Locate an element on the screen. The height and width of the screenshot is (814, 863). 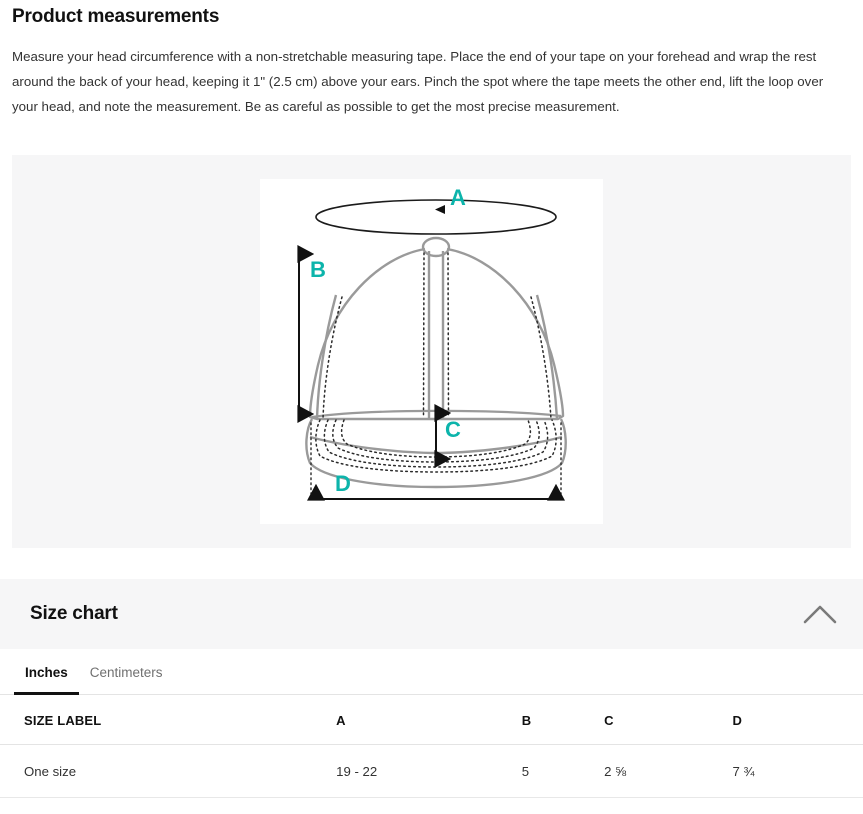
tab-centimeters: Centimeters is located at coordinates (126, 671).